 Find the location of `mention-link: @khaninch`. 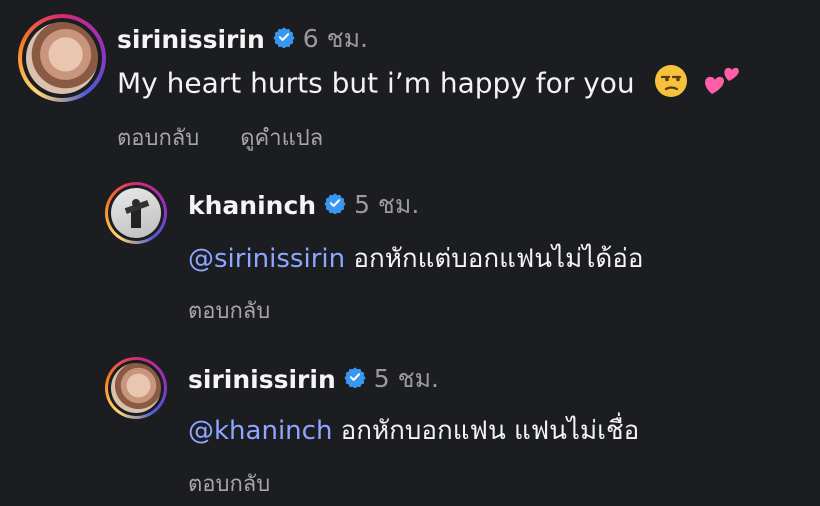

mention-link: @khaninch is located at coordinates (260, 431).